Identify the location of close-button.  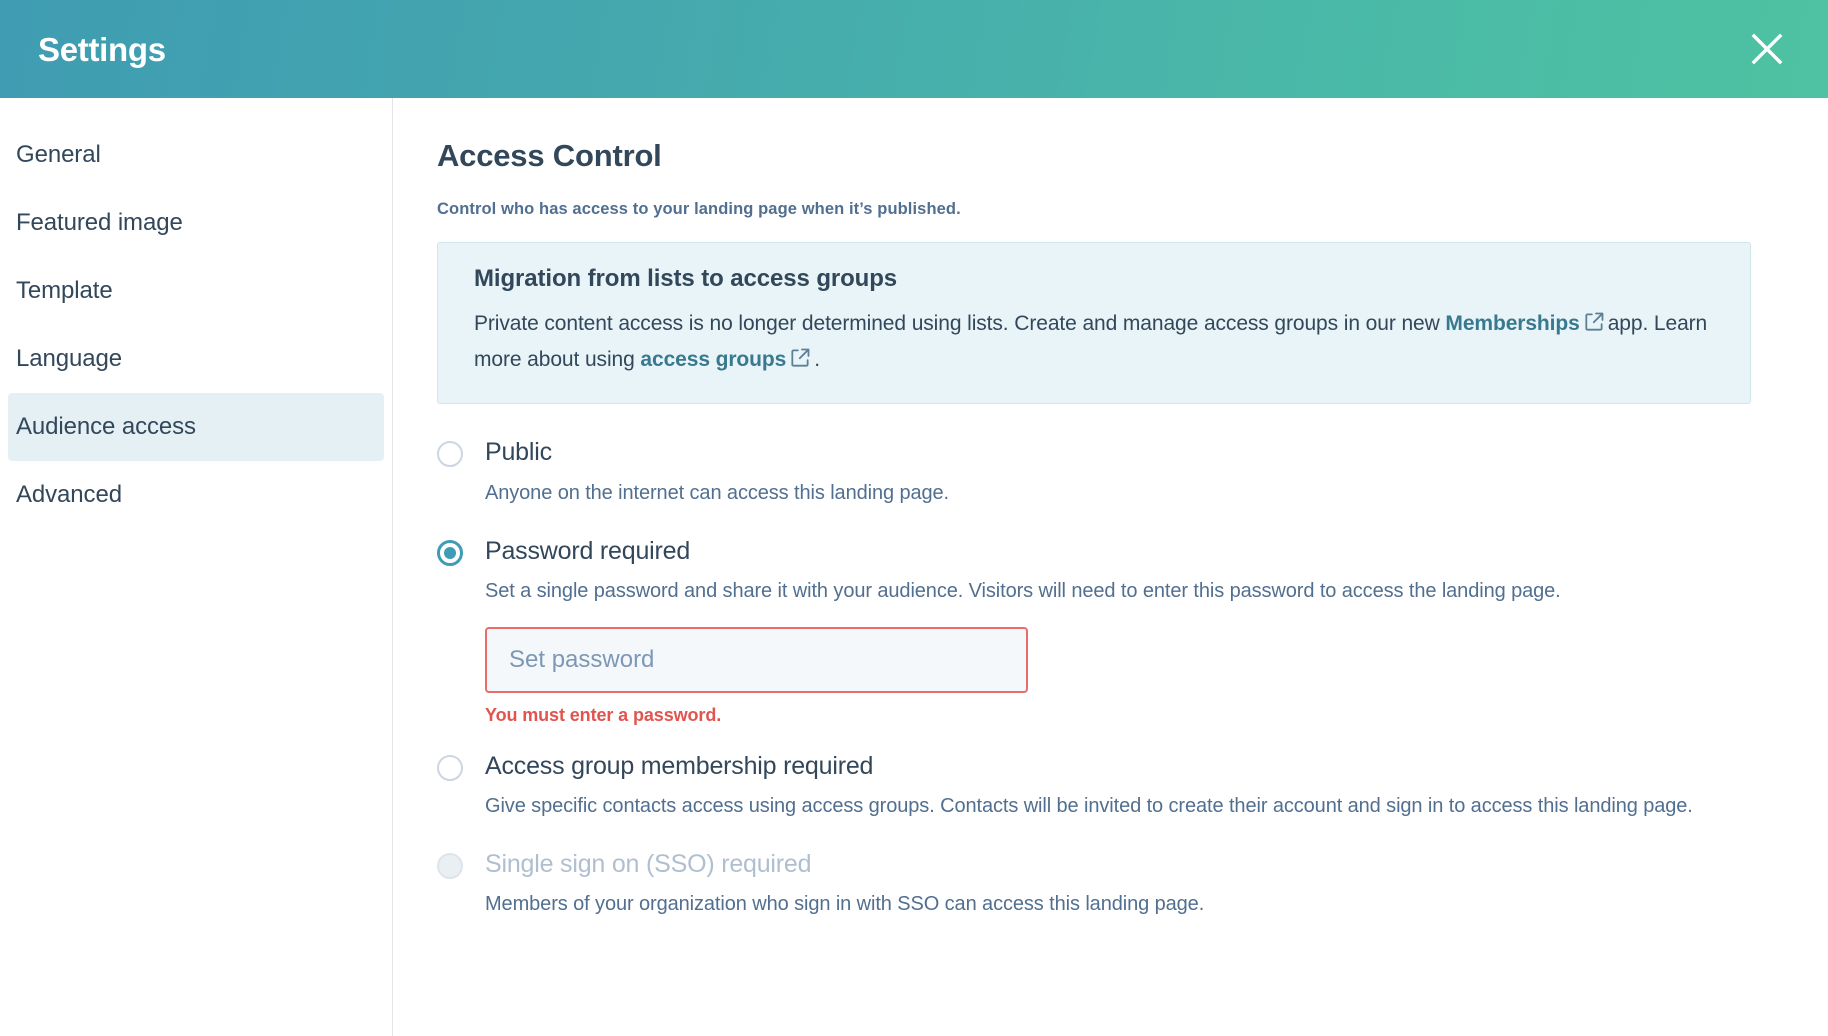
(1767, 49).